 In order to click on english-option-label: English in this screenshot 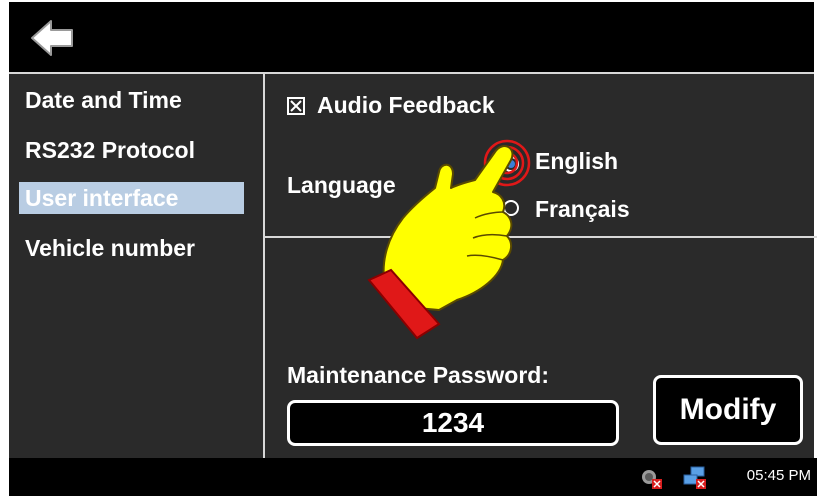, I will do `click(576, 161)`.